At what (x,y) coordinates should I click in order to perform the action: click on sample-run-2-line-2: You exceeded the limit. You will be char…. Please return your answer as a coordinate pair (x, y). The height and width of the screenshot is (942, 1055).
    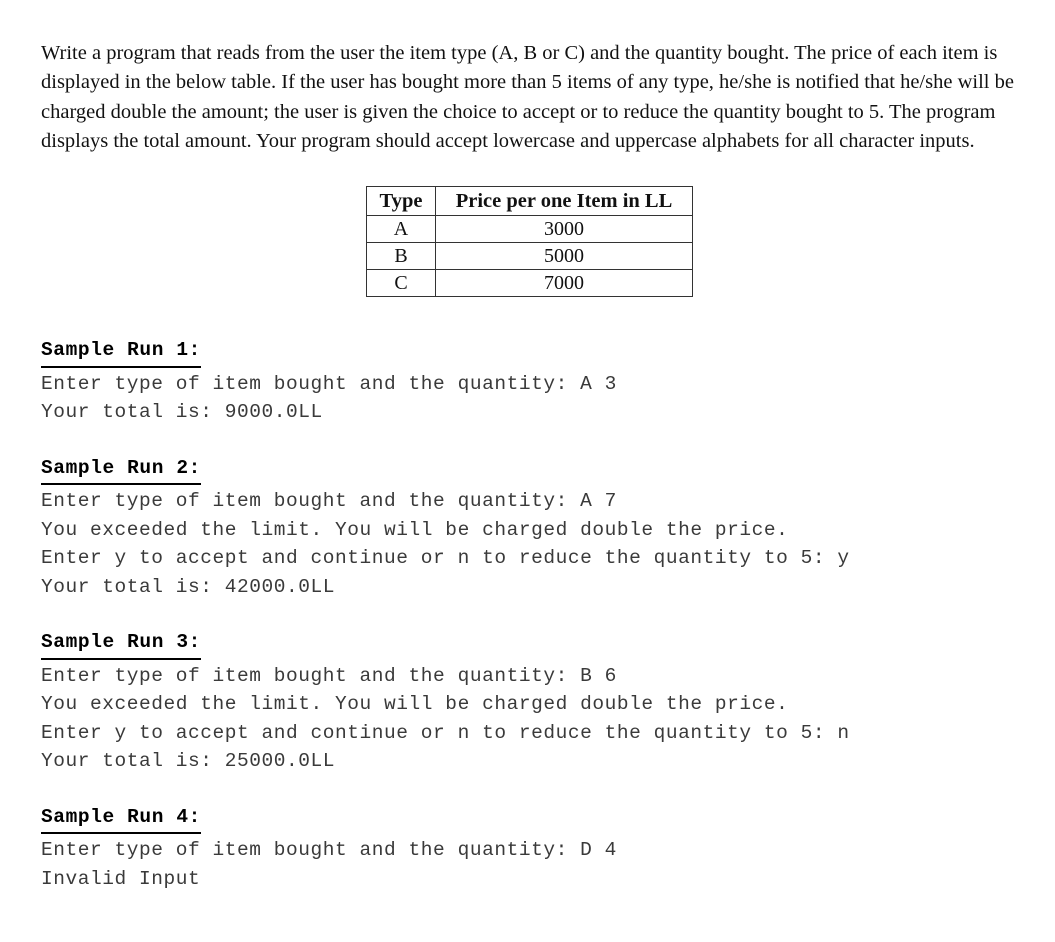
    Looking at the image, I should click on (415, 529).